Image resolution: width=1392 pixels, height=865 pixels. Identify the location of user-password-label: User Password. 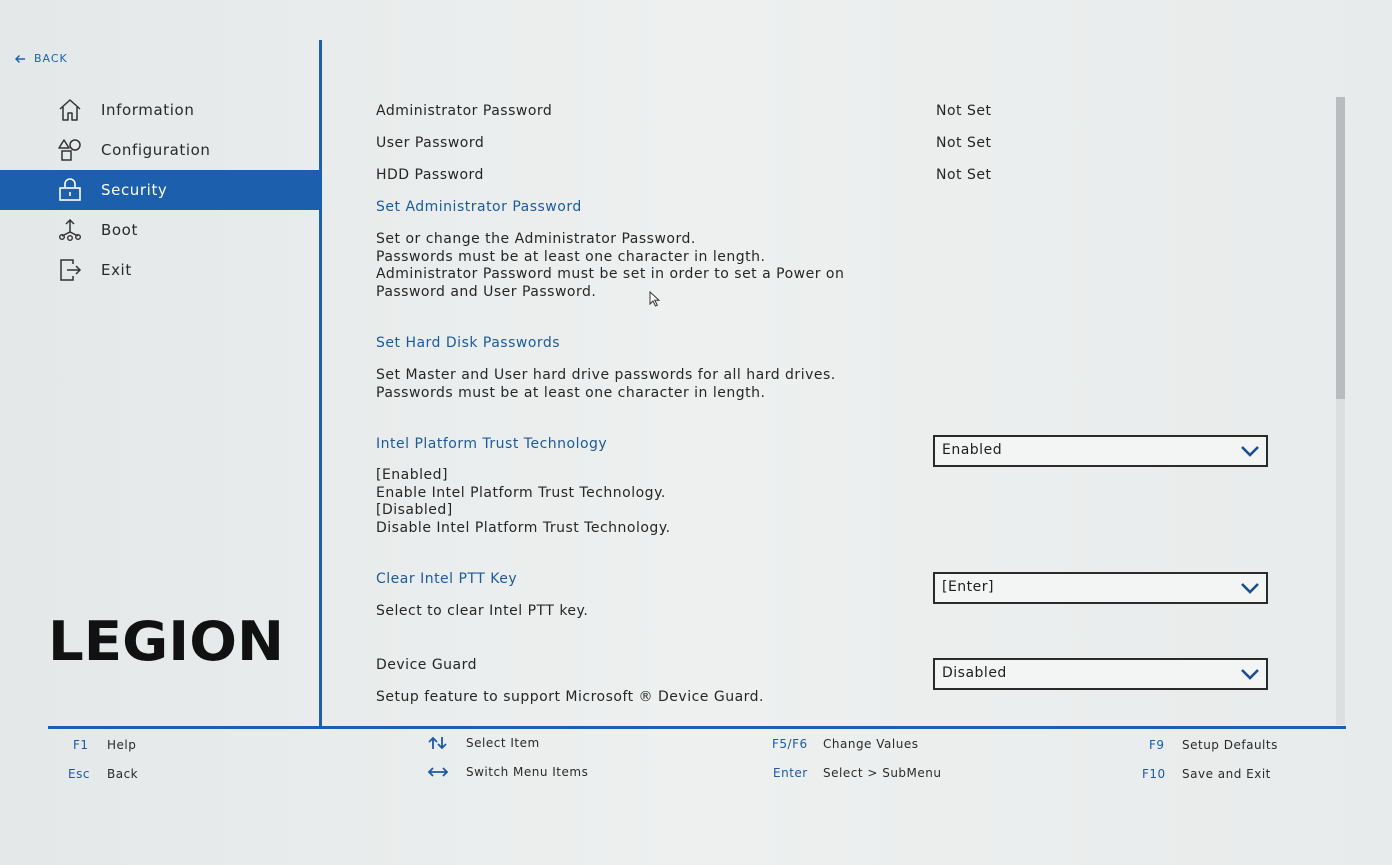
(430, 143).